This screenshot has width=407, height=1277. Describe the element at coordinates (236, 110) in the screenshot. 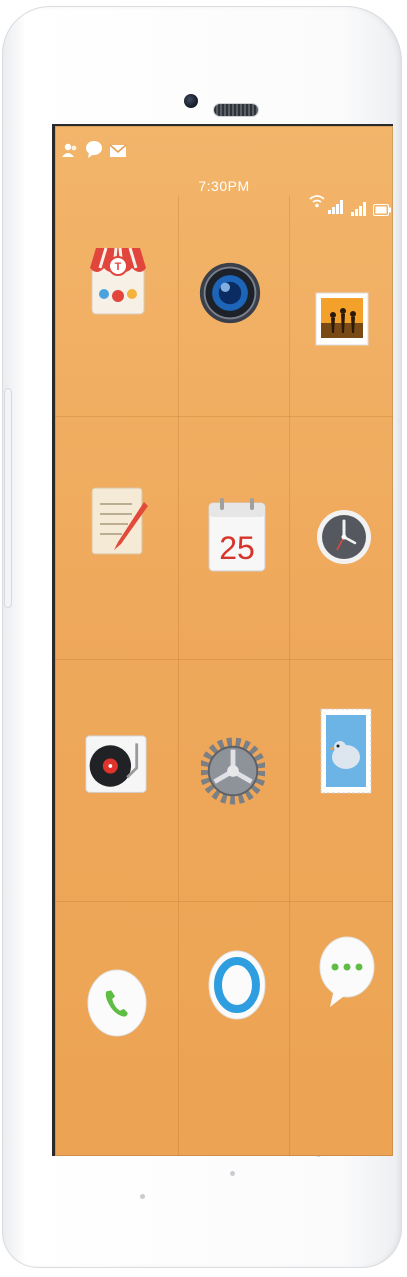

I see `earpiece-speaker` at that location.